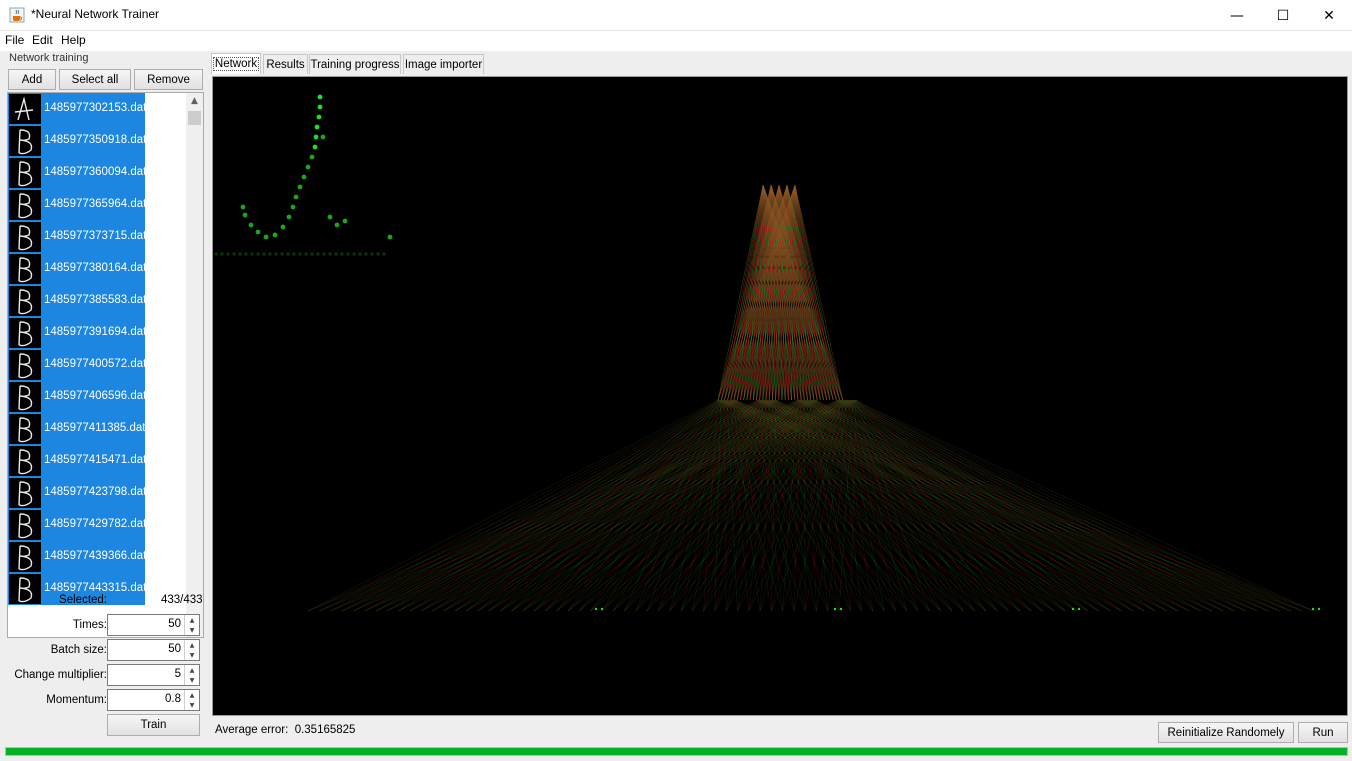 This screenshot has height=761, width=1352. I want to click on list-item: 1485977429782.dat, so click(77, 525).